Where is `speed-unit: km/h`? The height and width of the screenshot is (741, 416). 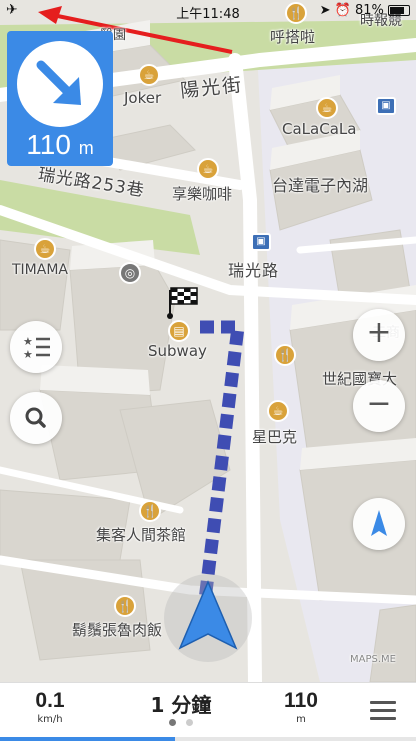 speed-unit: km/h is located at coordinates (50, 719).